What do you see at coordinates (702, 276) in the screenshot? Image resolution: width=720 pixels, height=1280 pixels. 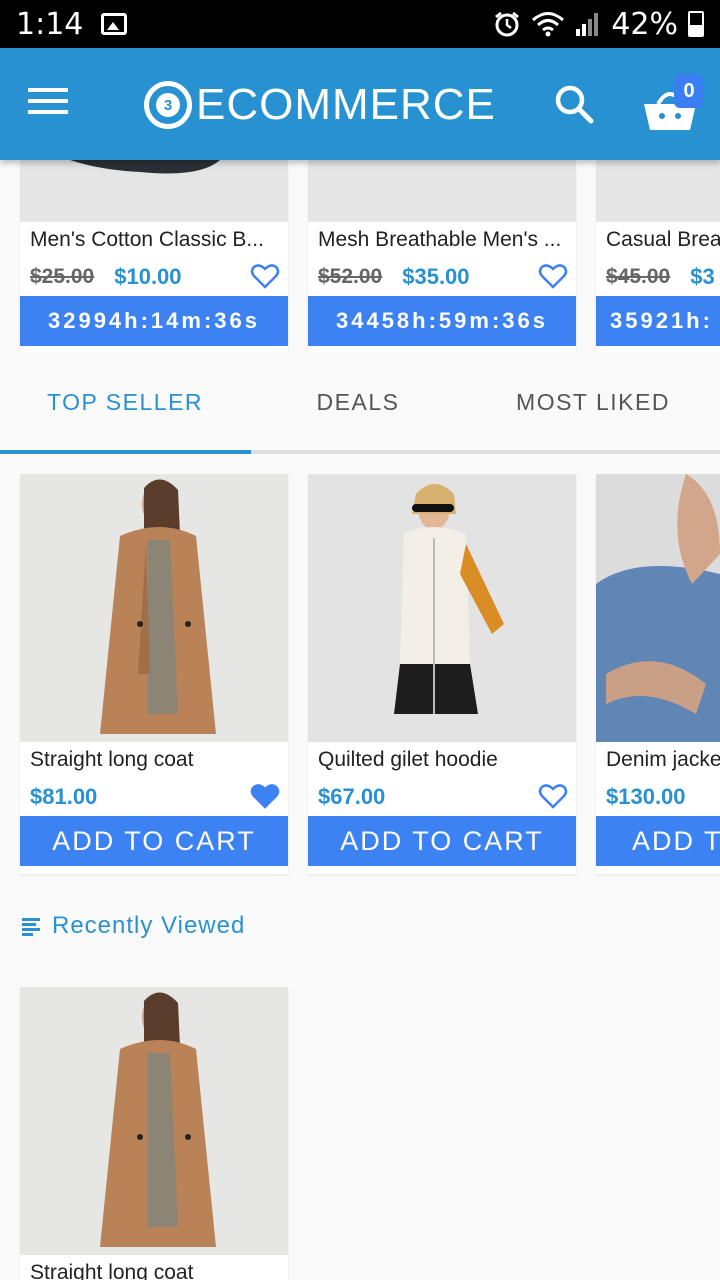 I see `new-price: $3` at bounding box center [702, 276].